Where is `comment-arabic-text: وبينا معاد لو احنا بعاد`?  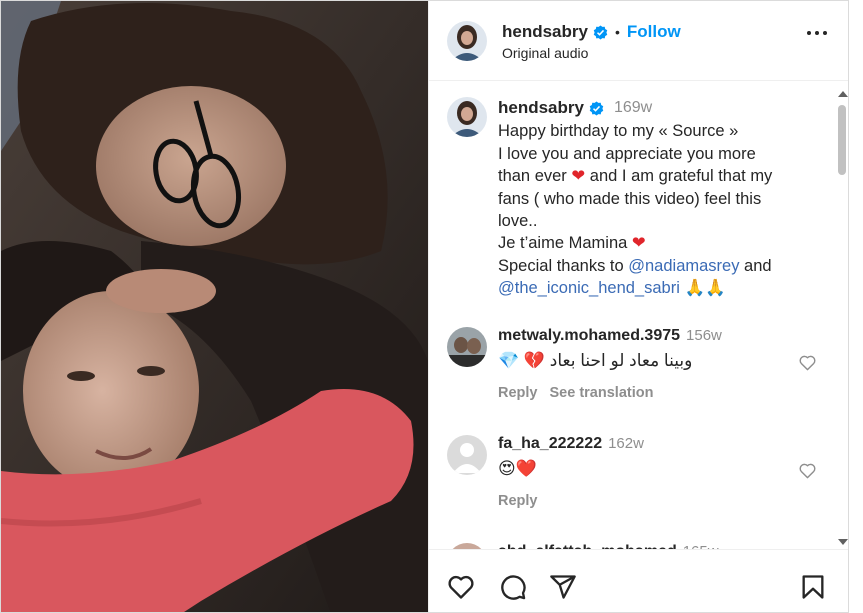 comment-arabic-text: وبينا معاد لو احنا بعاد is located at coordinates (621, 360).